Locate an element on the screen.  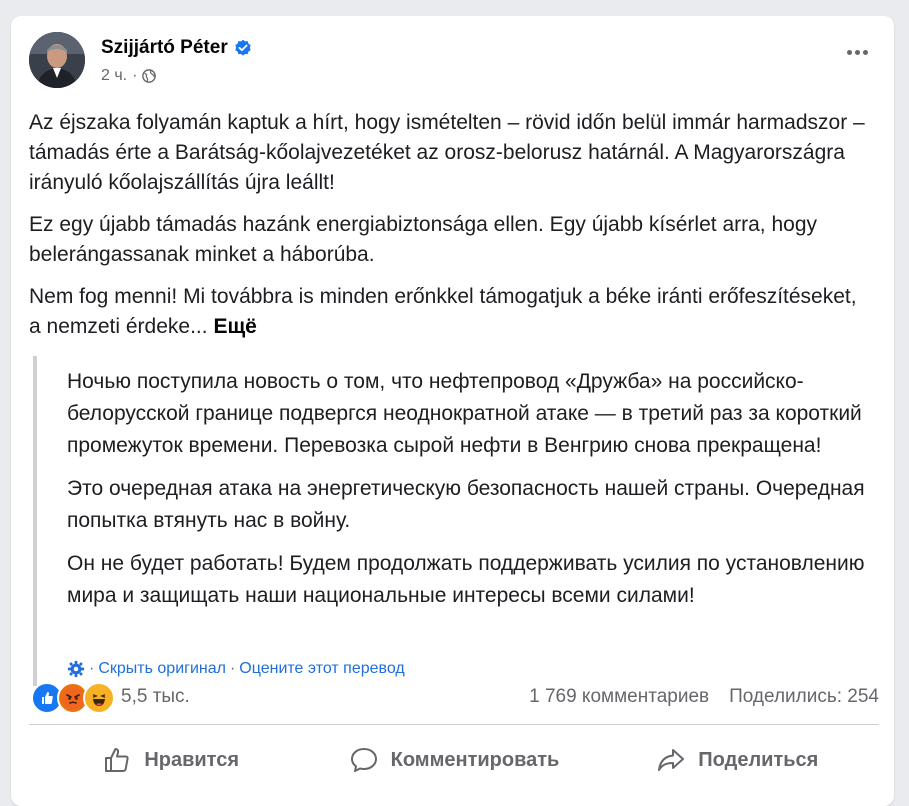
translation-links: · Скрыть оригинал · Оцените этот перевод is located at coordinates (236, 669).